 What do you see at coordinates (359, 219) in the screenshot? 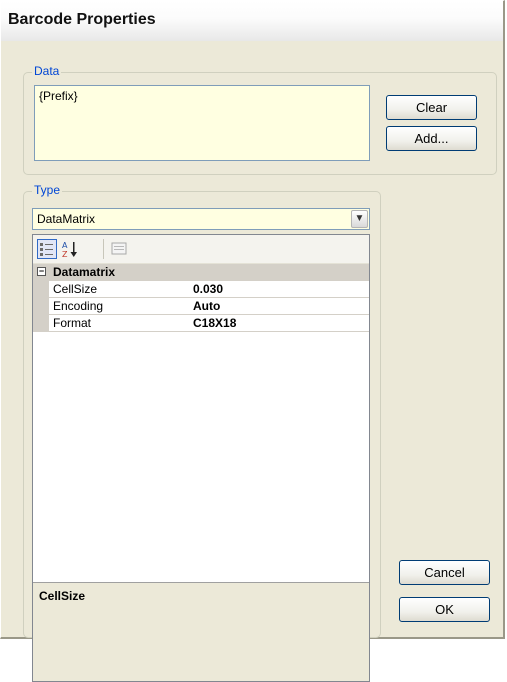
I see `chevron-down-icon: ▼` at bounding box center [359, 219].